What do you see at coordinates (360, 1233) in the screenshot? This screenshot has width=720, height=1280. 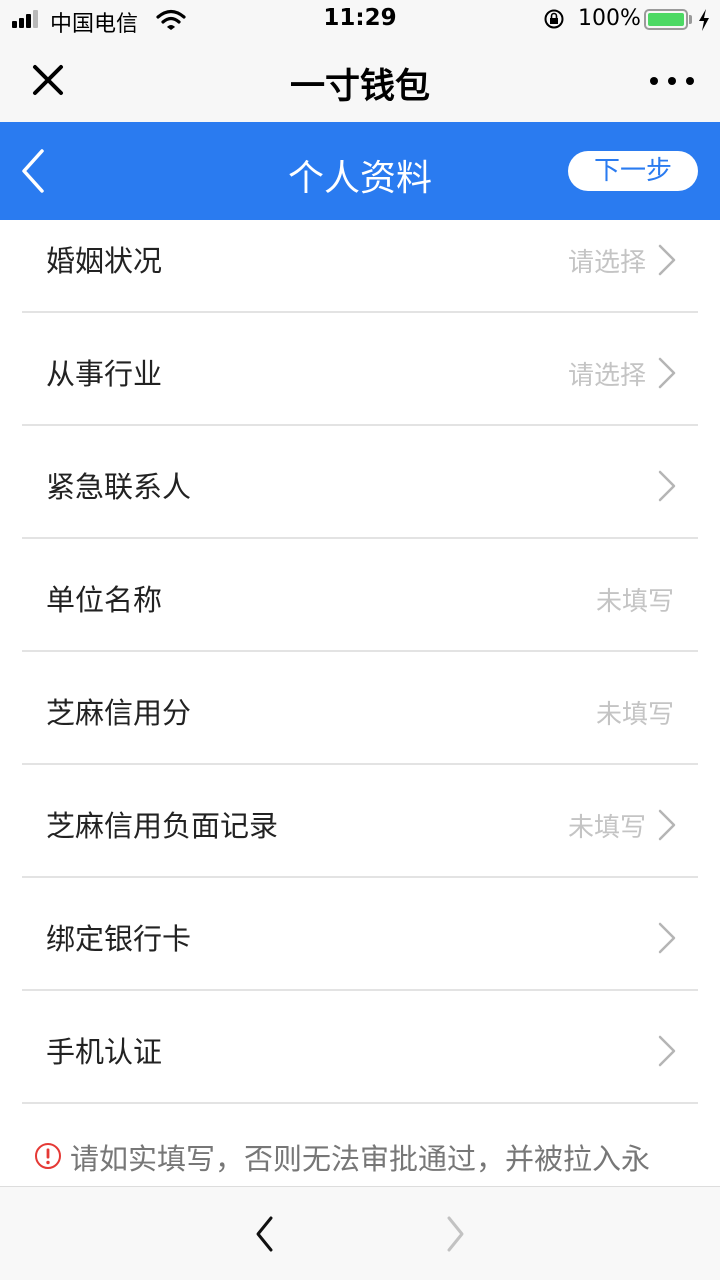 I see `browser-bottom-bar` at bounding box center [360, 1233].